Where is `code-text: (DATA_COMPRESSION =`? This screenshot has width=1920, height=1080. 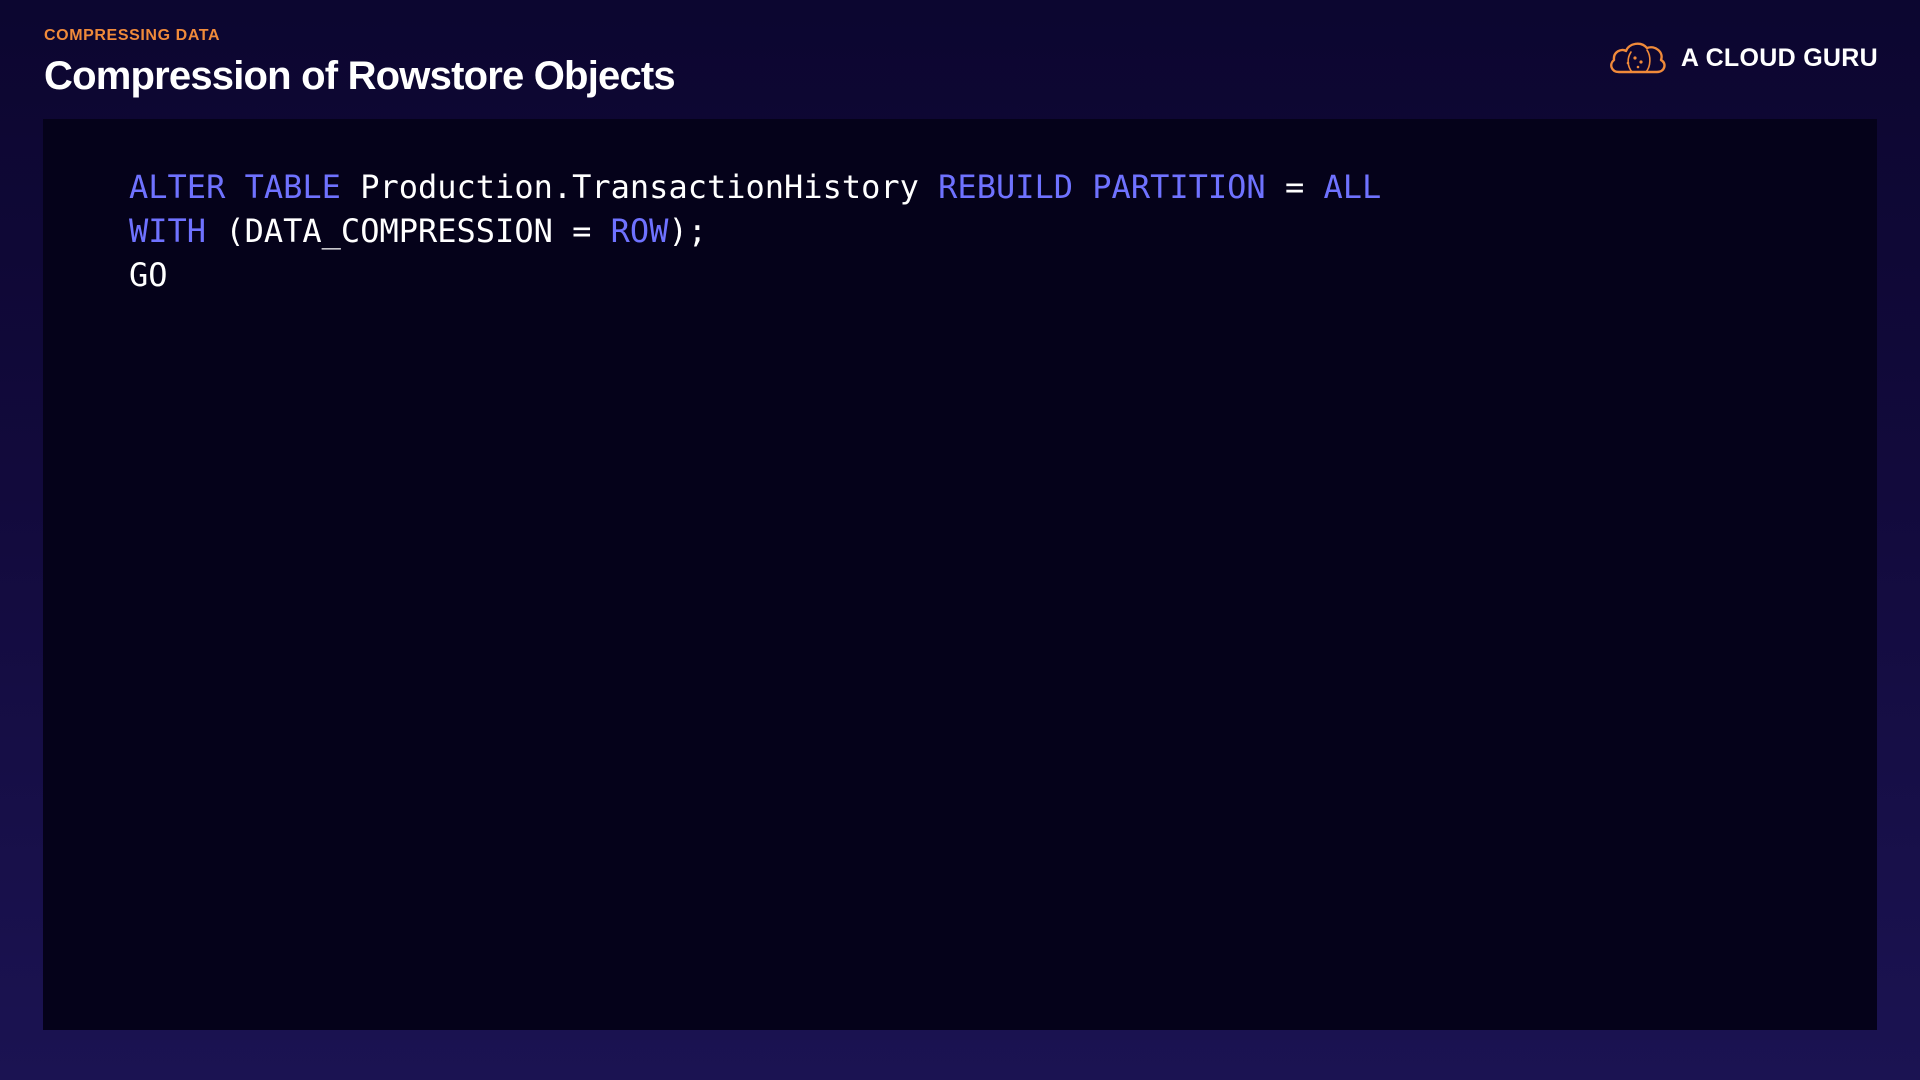
code-text: (DATA_COMPRESSION = is located at coordinates (408, 231).